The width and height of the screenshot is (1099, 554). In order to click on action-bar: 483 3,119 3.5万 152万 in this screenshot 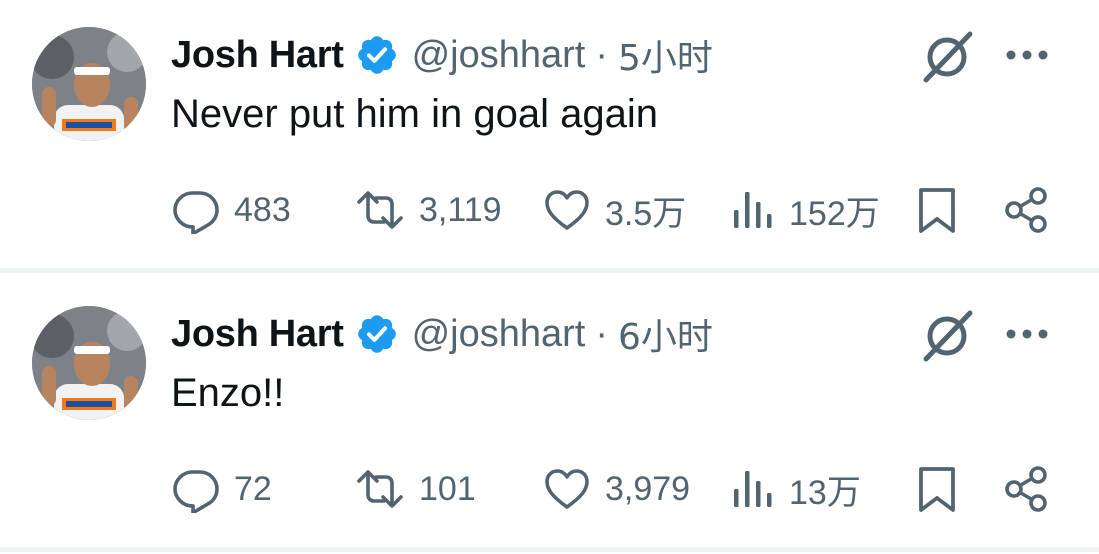, I will do `click(549, 210)`.